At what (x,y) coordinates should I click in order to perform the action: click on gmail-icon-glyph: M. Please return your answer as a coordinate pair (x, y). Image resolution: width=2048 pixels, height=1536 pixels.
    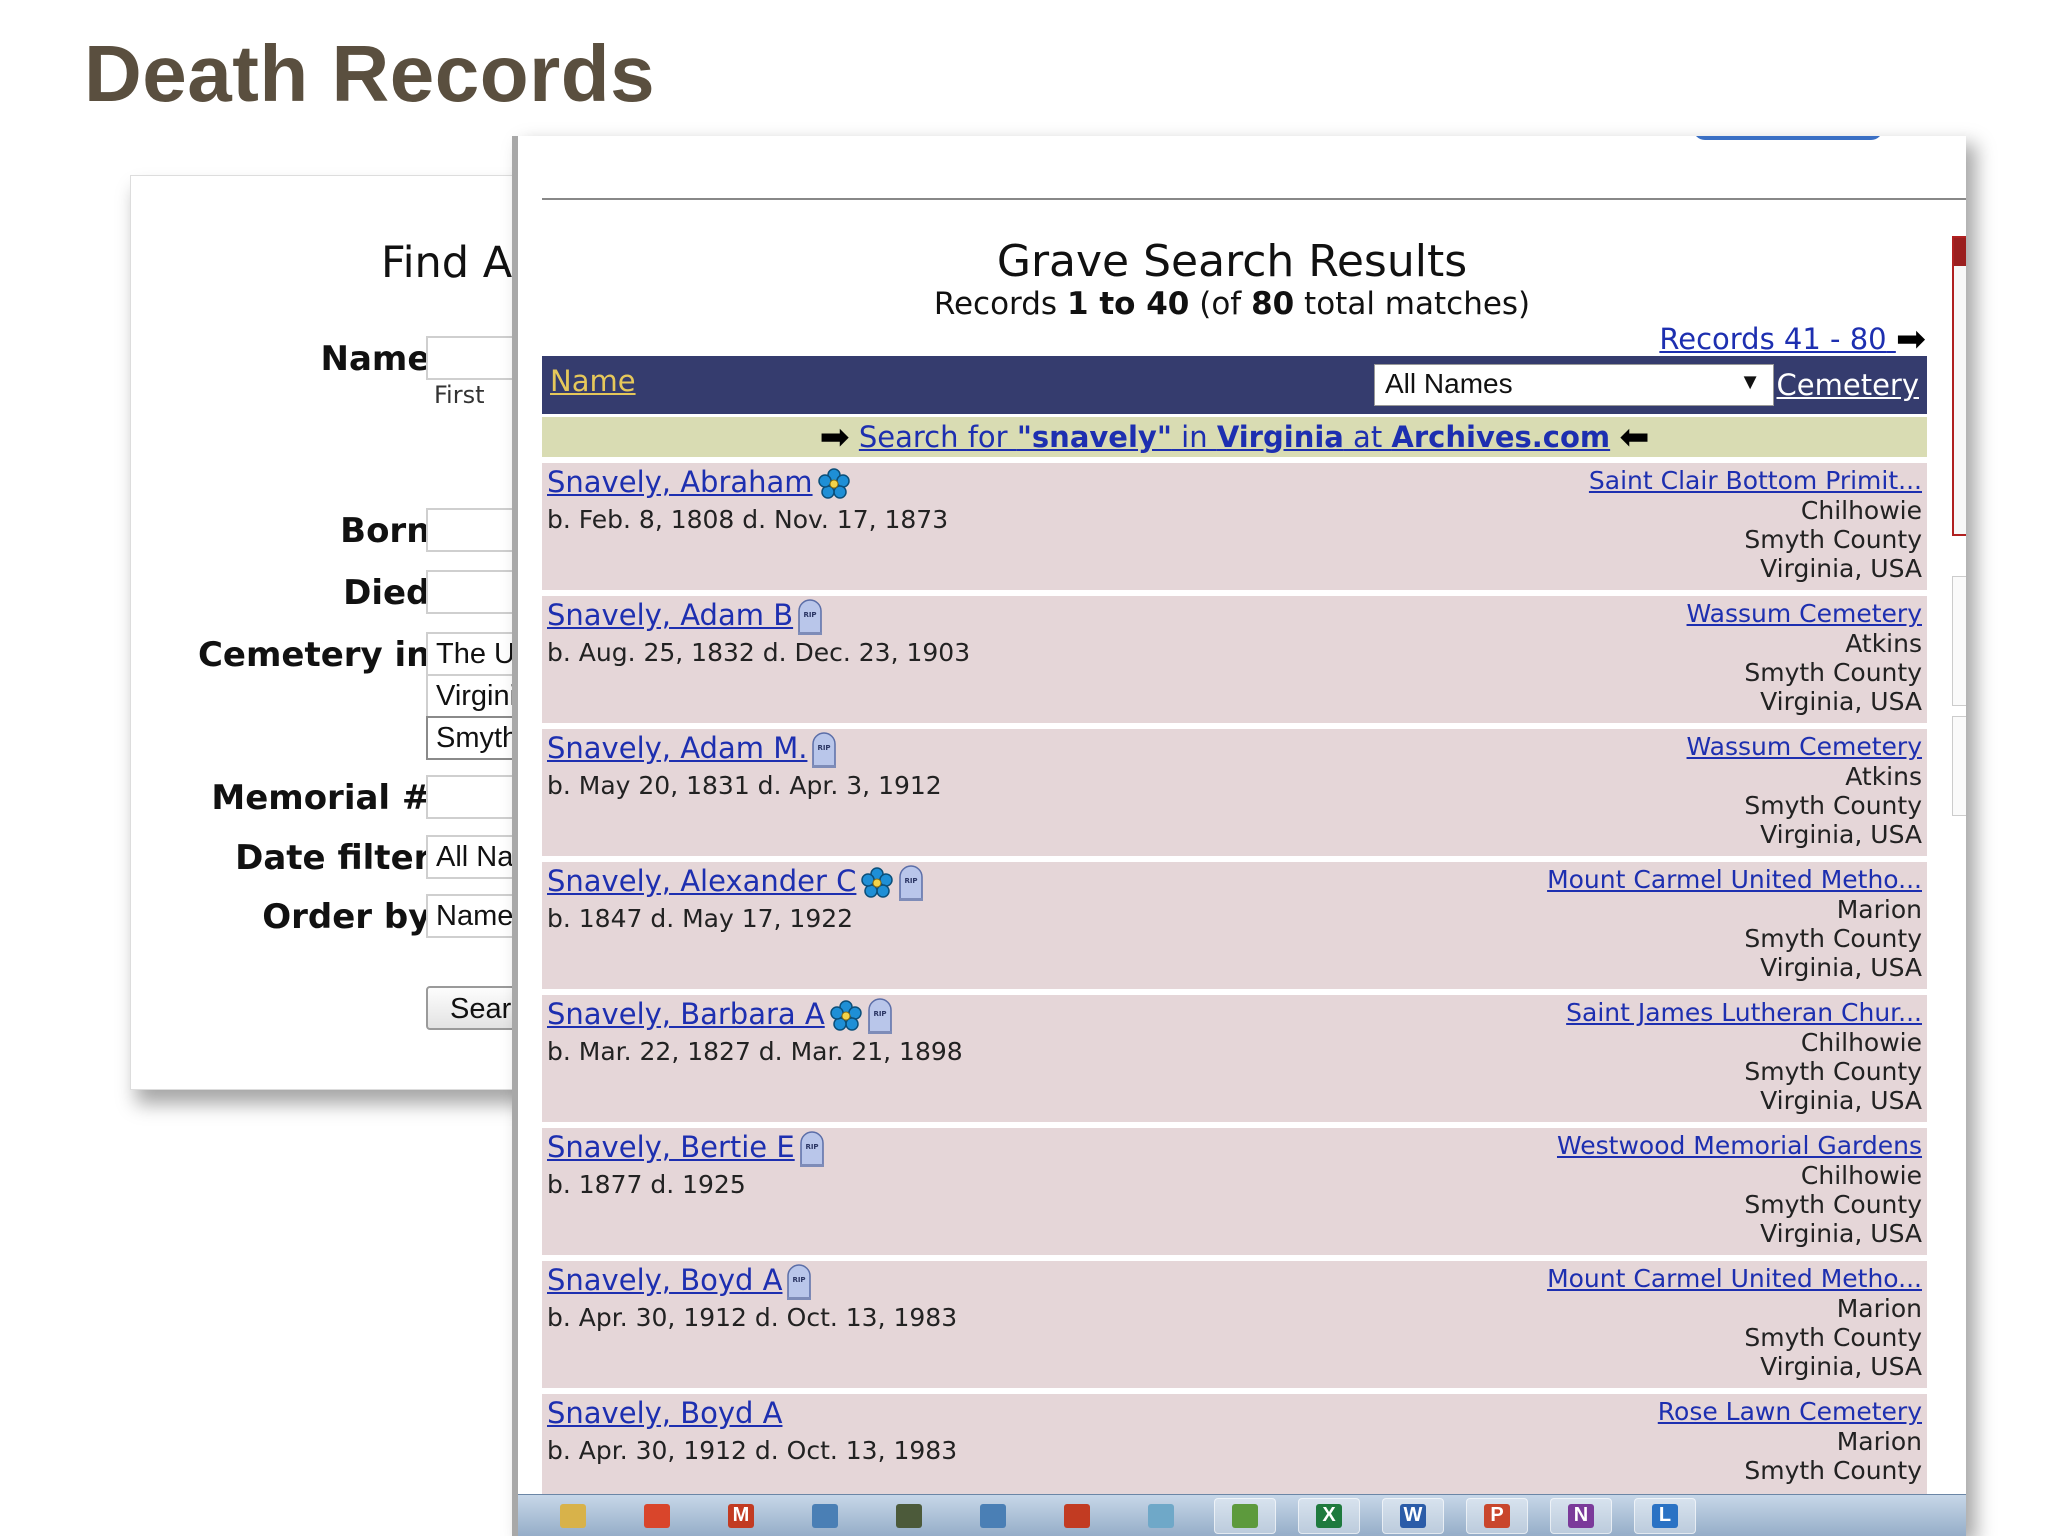
    Looking at the image, I should click on (741, 1515).